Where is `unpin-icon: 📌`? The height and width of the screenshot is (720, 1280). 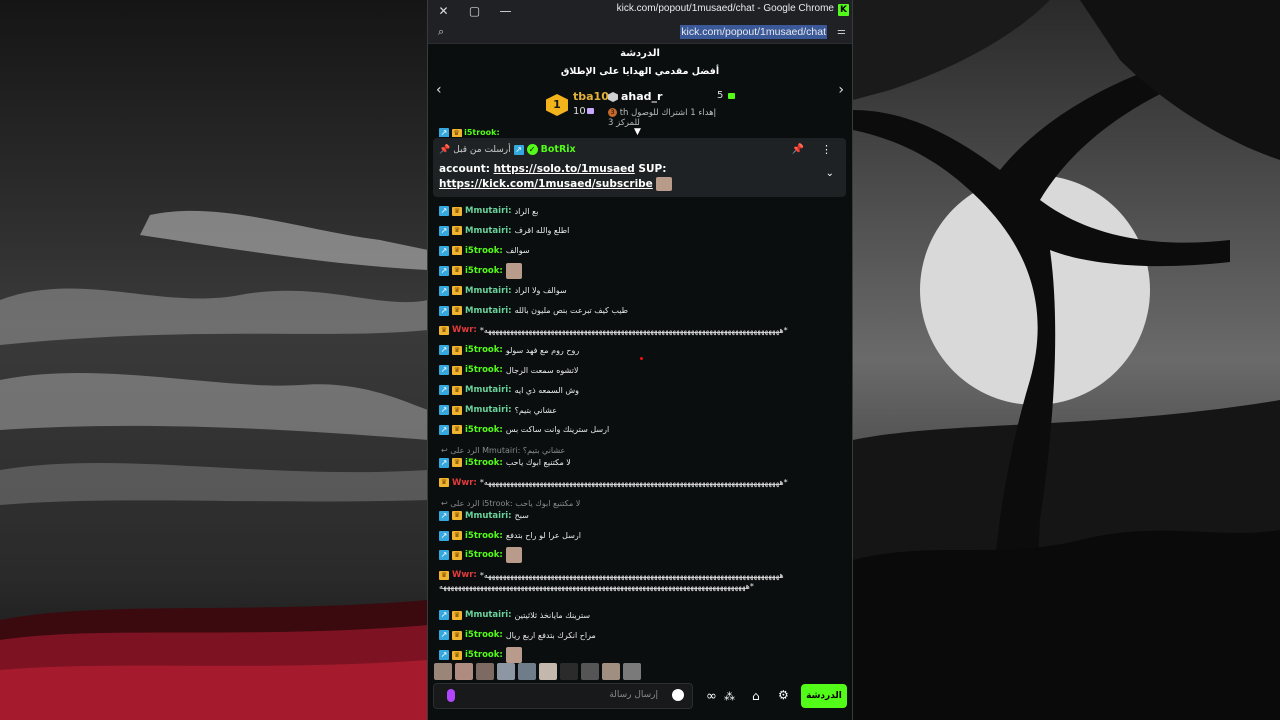 unpin-icon: 📌 is located at coordinates (798, 149).